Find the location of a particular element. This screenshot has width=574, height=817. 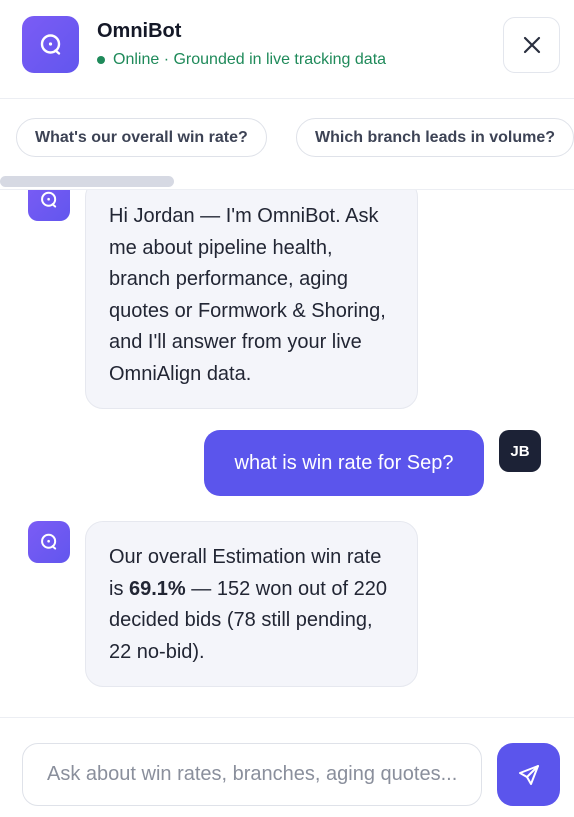

composer is located at coordinates (287, 767).